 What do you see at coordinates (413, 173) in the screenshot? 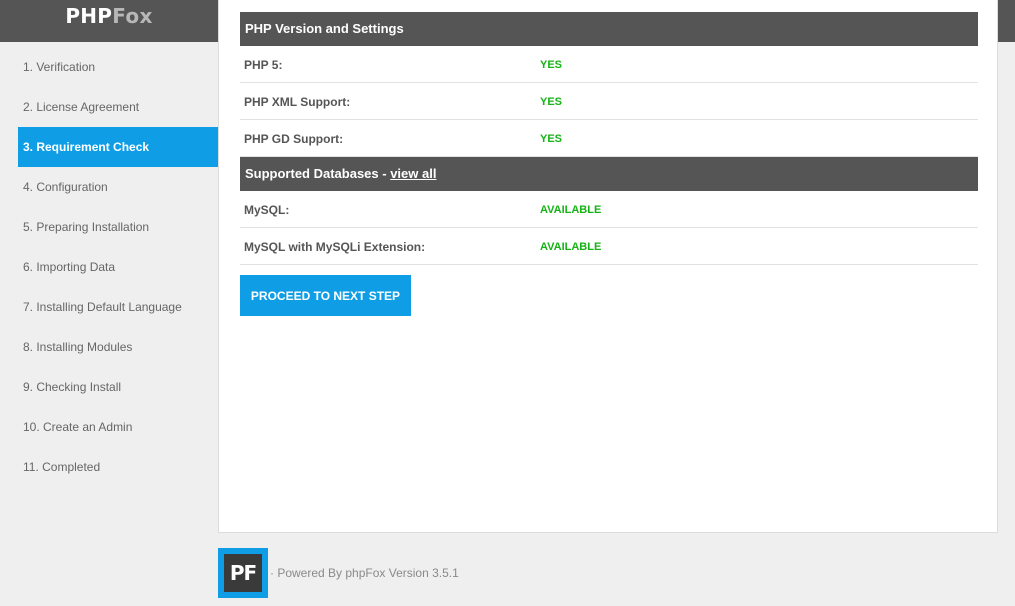
I see `view-all-link: view all` at bounding box center [413, 173].